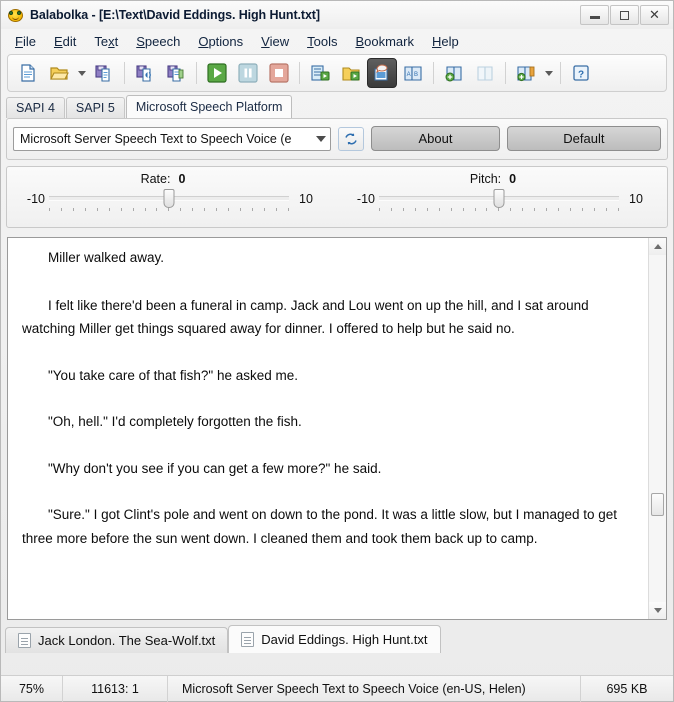  Describe the element at coordinates (169, 210) in the screenshot. I see `rate-slider-ticks` at that location.